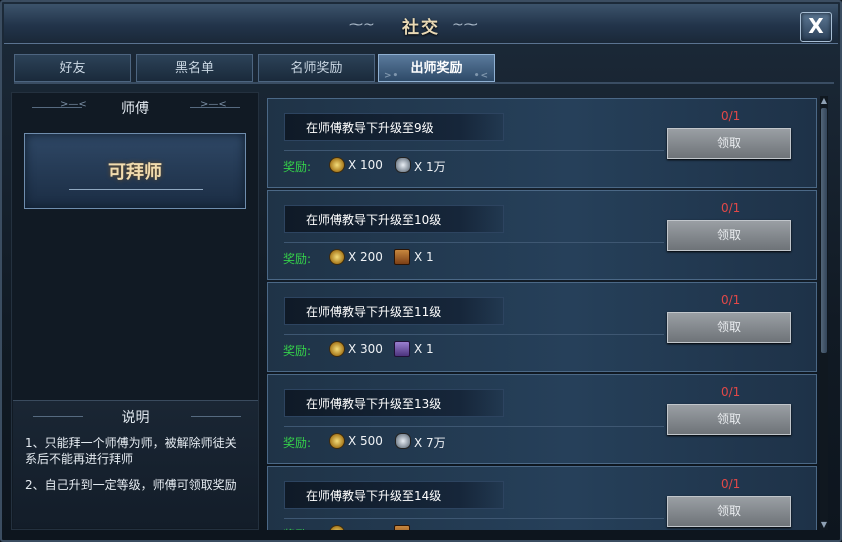 Image resolution: width=842 pixels, height=542 pixels. I want to click on reward-card: 在师傅教导下升级至13级 0/1 领取 奖励: X 500 X 7万, so click(542, 419).